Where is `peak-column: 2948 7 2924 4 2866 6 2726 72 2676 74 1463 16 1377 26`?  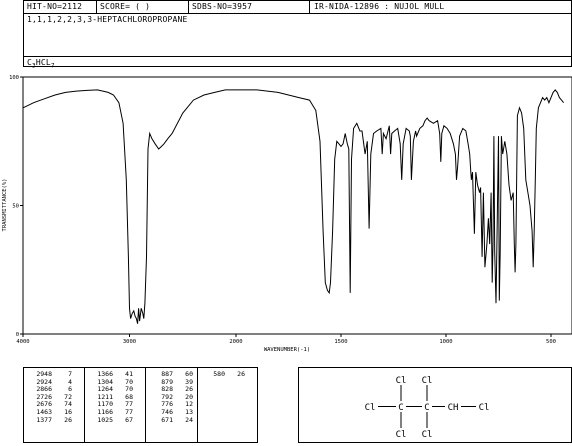
peak-column: 2948 7 2924 4 2866 6 2726 72 2676 74 1463 16 1377 26 is located at coordinates (50, 397).